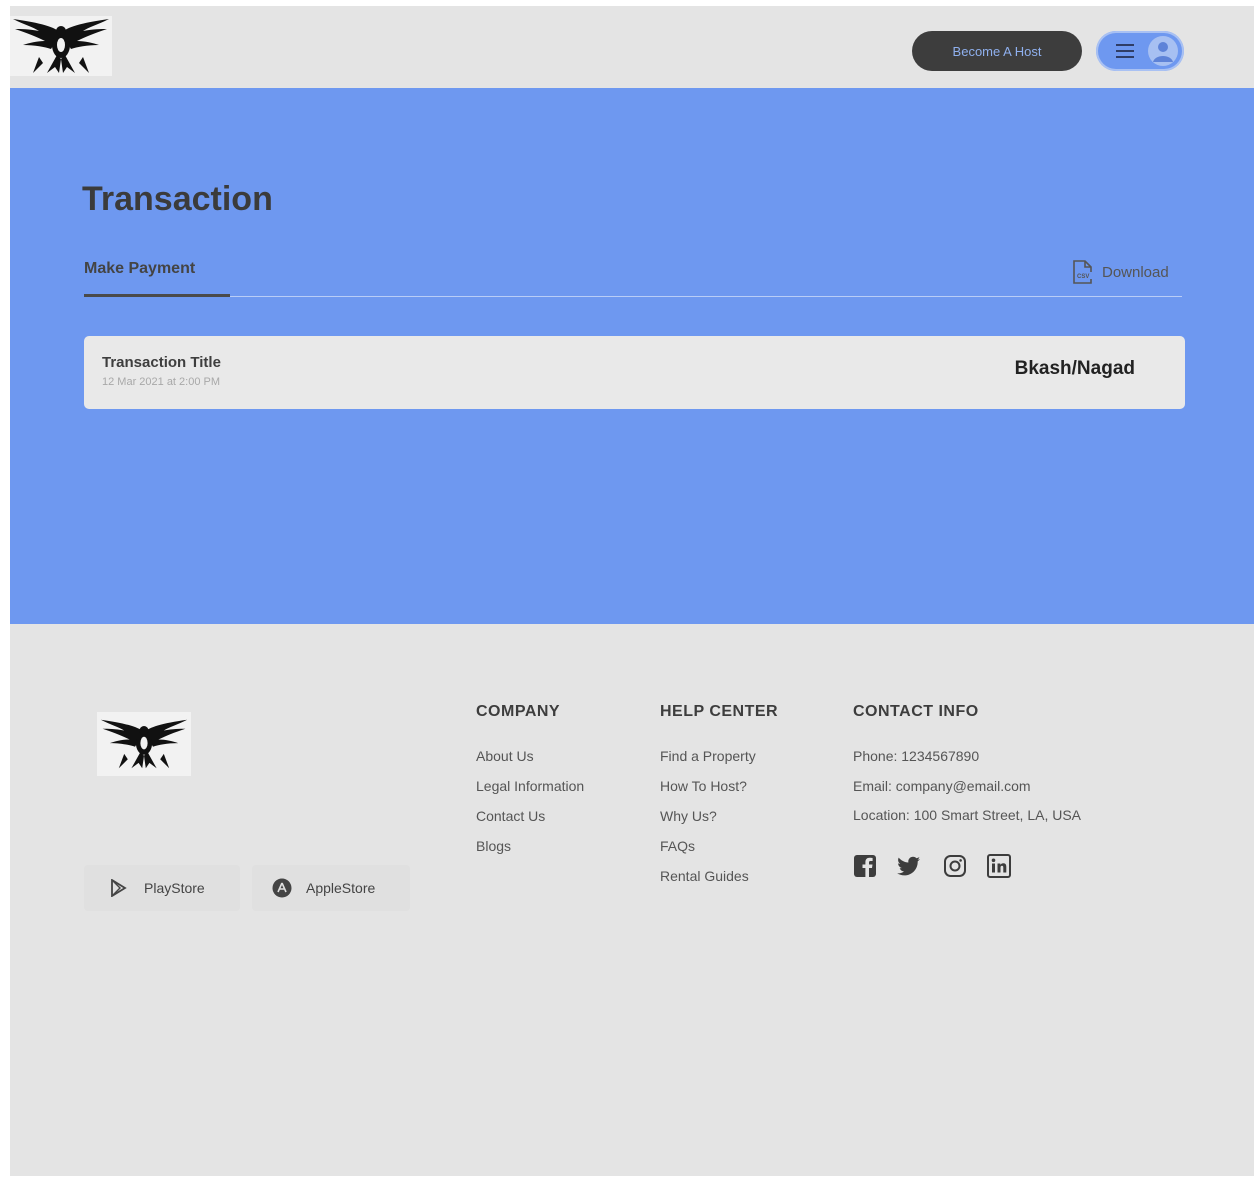 The height and width of the screenshot is (1178, 1258). What do you see at coordinates (999, 866) in the screenshot?
I see `linkedin-icon` at bounding box center [999, 866].